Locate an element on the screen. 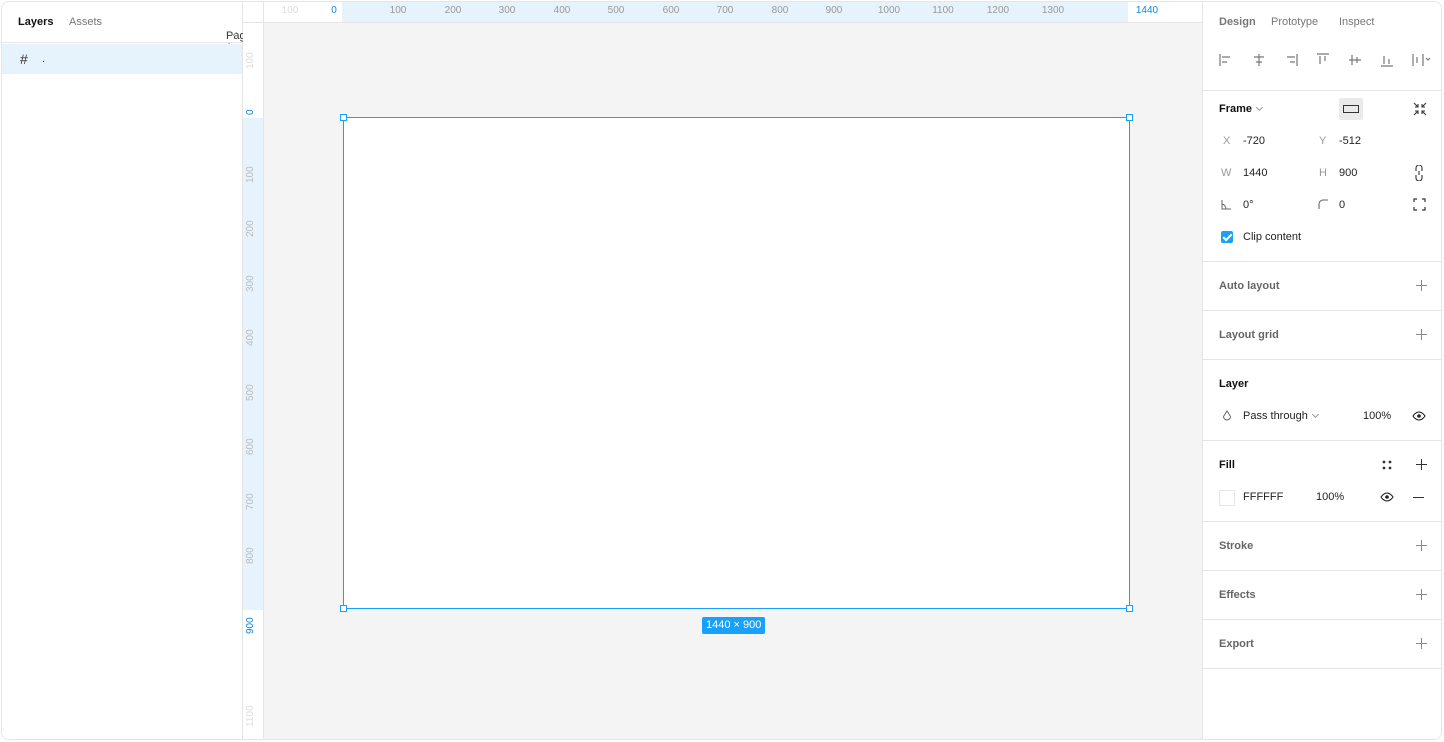  align-top-icon is located at coordinates (1323, 60).